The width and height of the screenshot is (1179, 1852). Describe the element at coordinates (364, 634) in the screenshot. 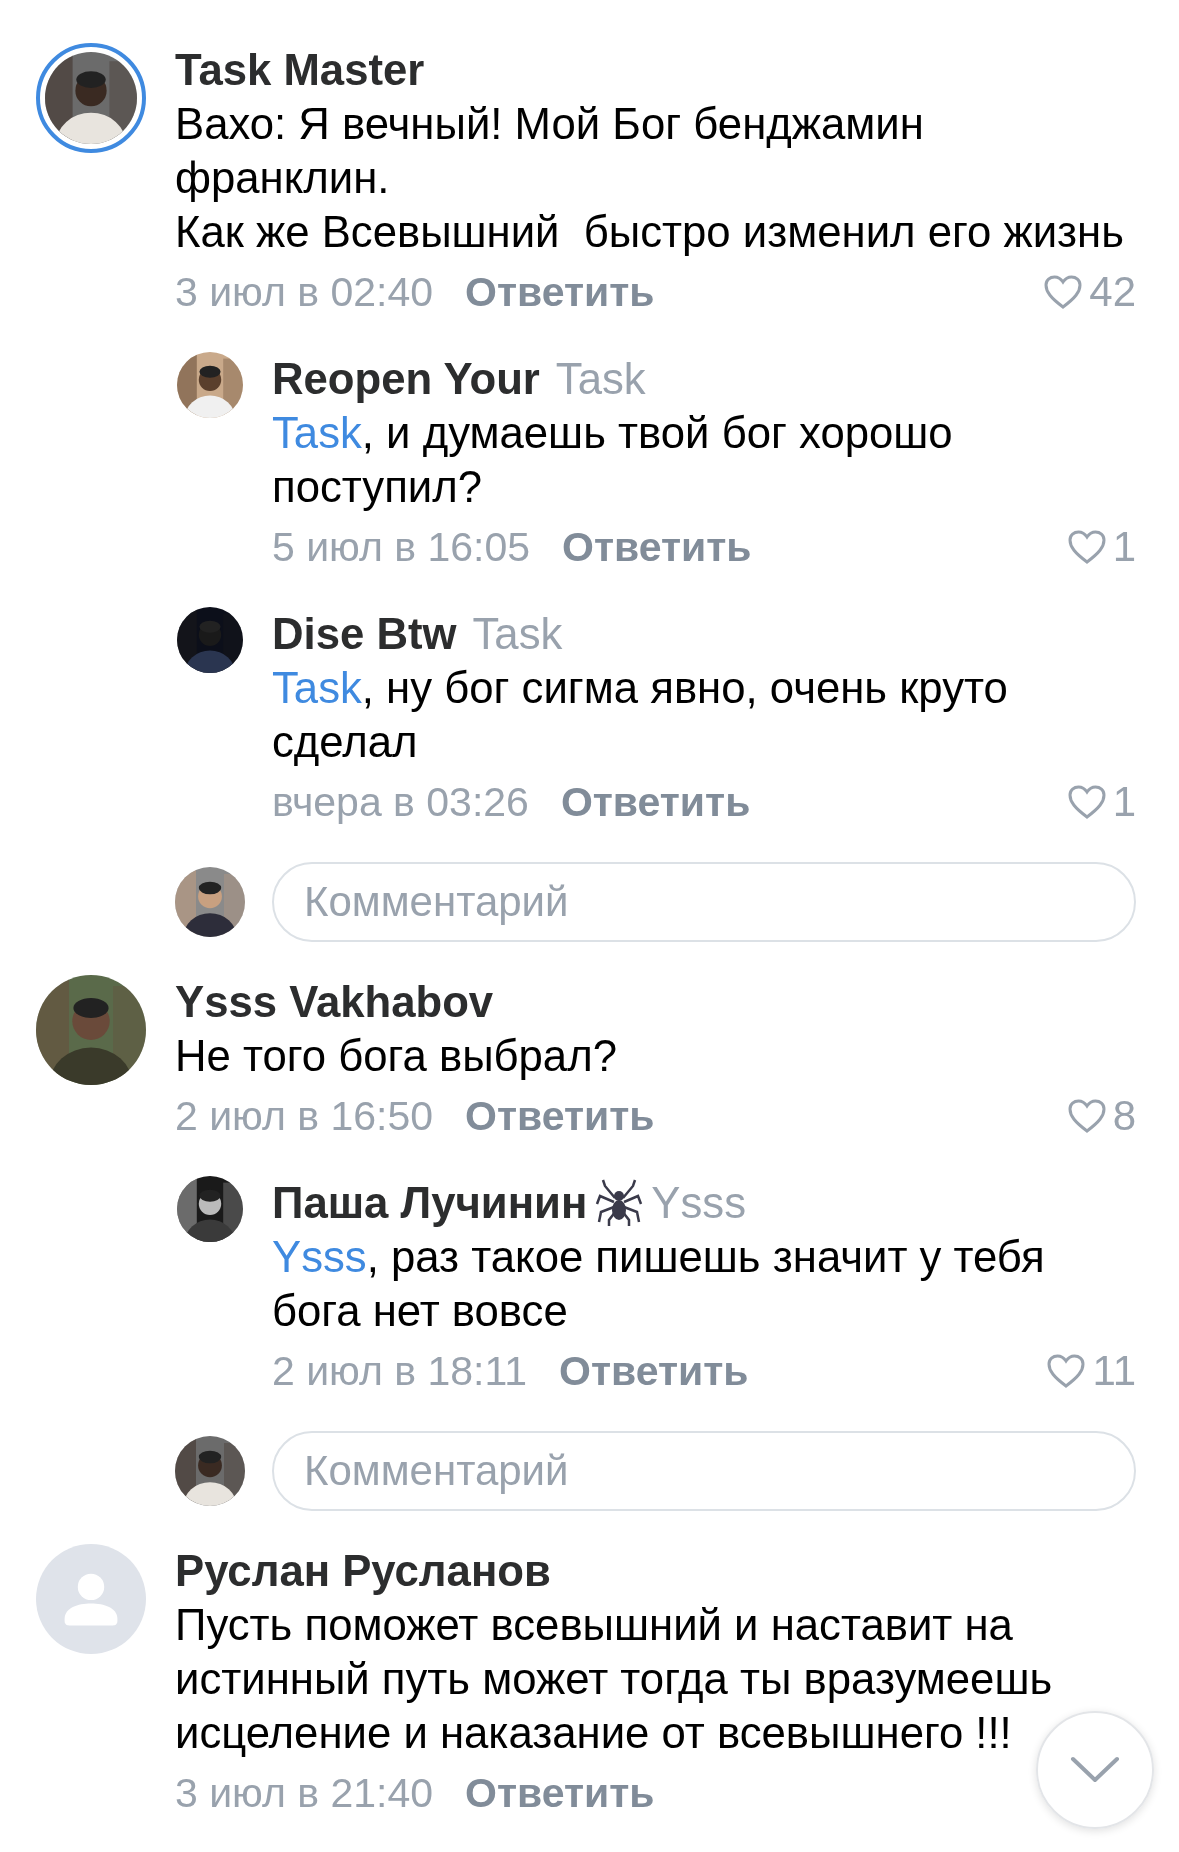

I see `author-name: Dise Btw` at that location.